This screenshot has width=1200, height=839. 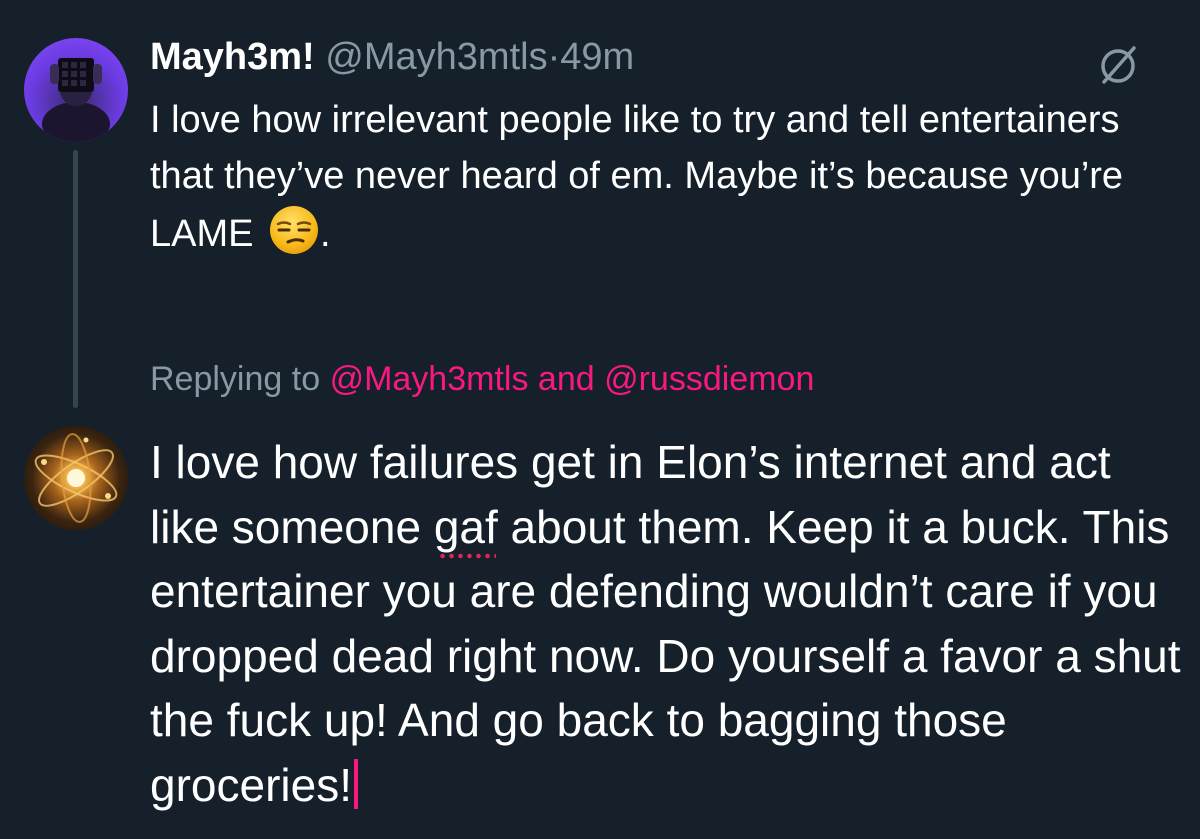 What do you see at coordinates (709, 379) in the screenshot?
I see `mention-link: @russdiemon` at bounding box center [709, 379].